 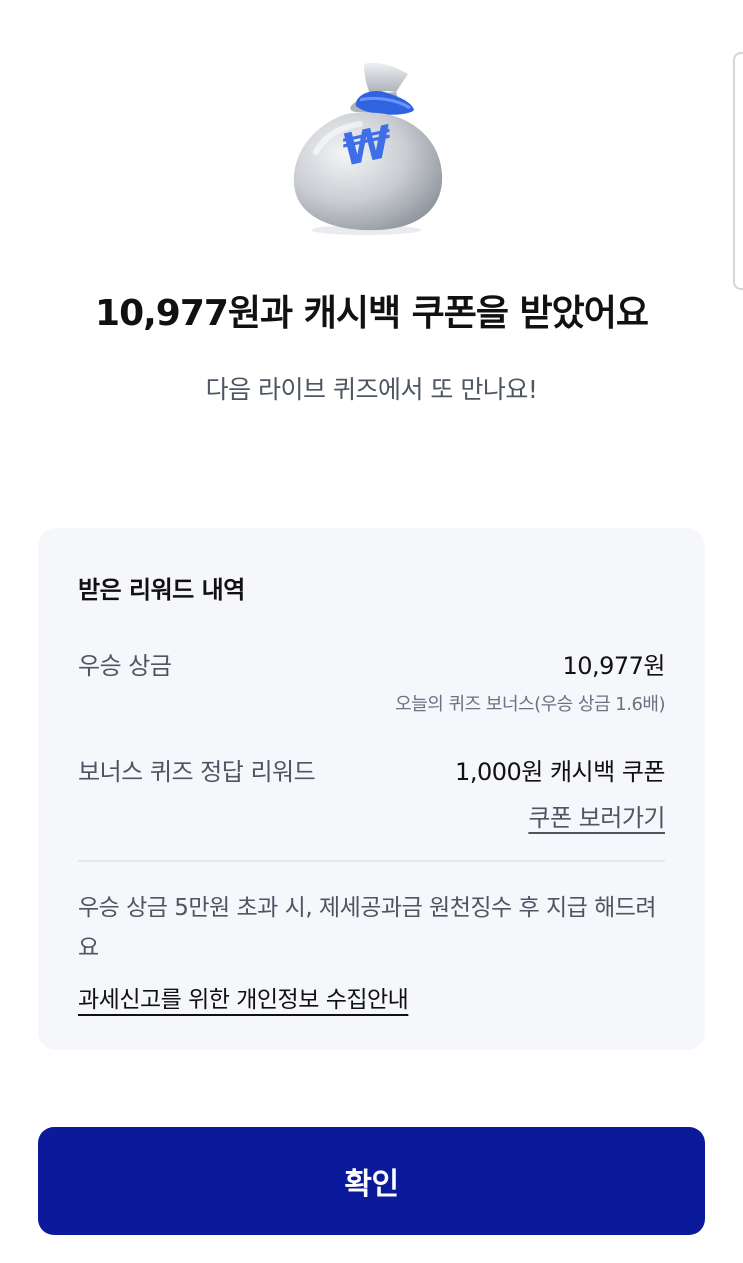 What do you see at coordinates (596, 815) in the screenshot?
I see `view-coupon-link: 쿠폰 보러가기` at bounding box center [596, 815].